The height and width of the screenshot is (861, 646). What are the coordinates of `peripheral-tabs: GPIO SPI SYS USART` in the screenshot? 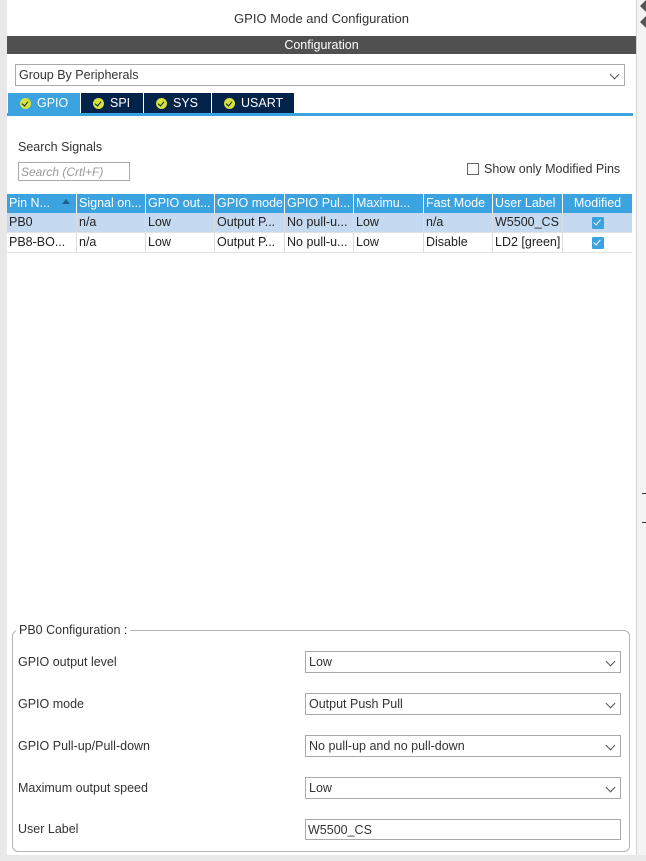 It's located at (151, 103).